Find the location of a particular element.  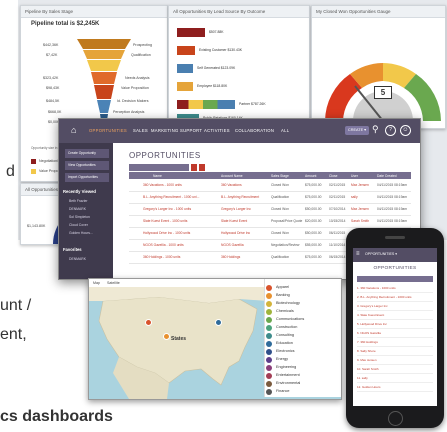

row-name: NGOS Gazellia - 1000 units is located at coordinates (163, 245).